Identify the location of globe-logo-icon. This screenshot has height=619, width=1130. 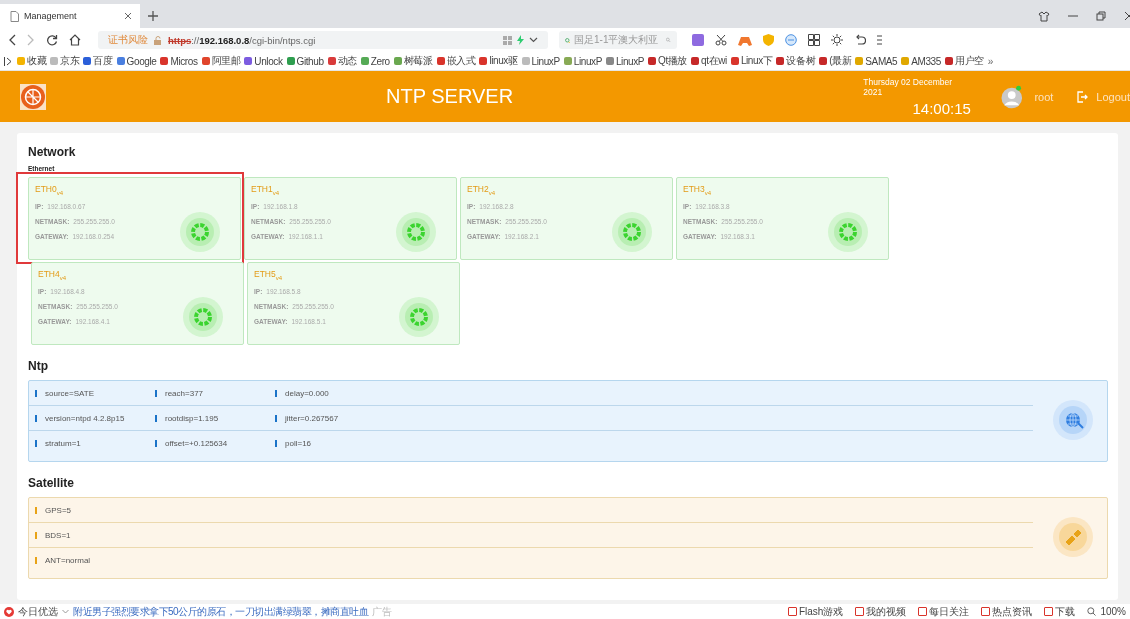
(33, 96).